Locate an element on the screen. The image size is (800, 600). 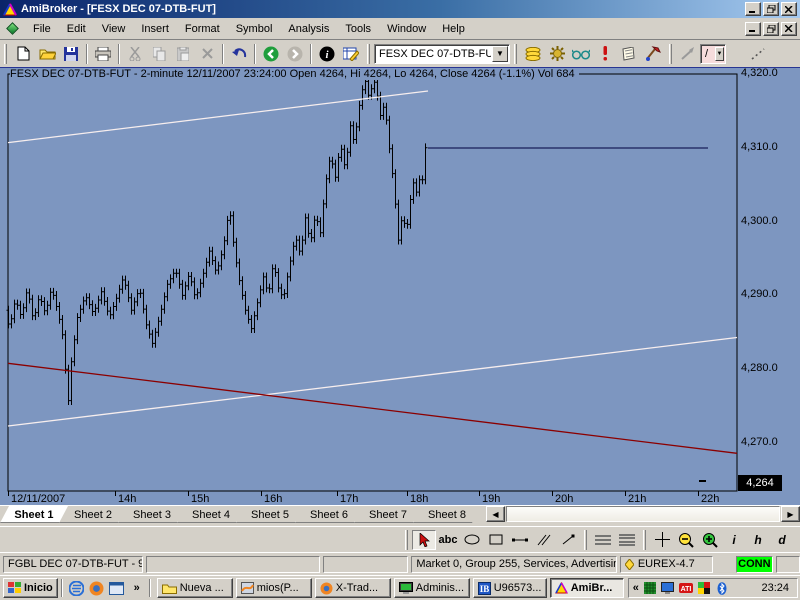
close-button is located at coordinates (789, 9).